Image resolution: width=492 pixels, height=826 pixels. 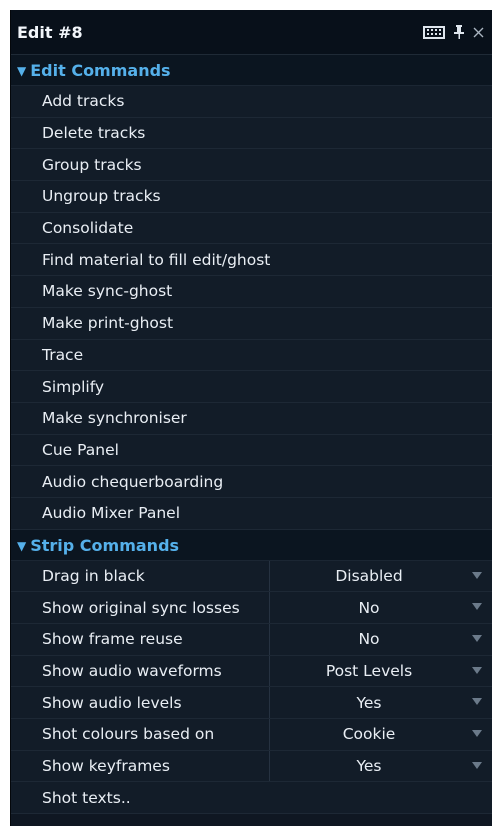 What do you see at coordinates (251, 545) in the screenshot?
I see `strip-commands-header: ▼ Strip Commands` at bounding box center [251, 545].